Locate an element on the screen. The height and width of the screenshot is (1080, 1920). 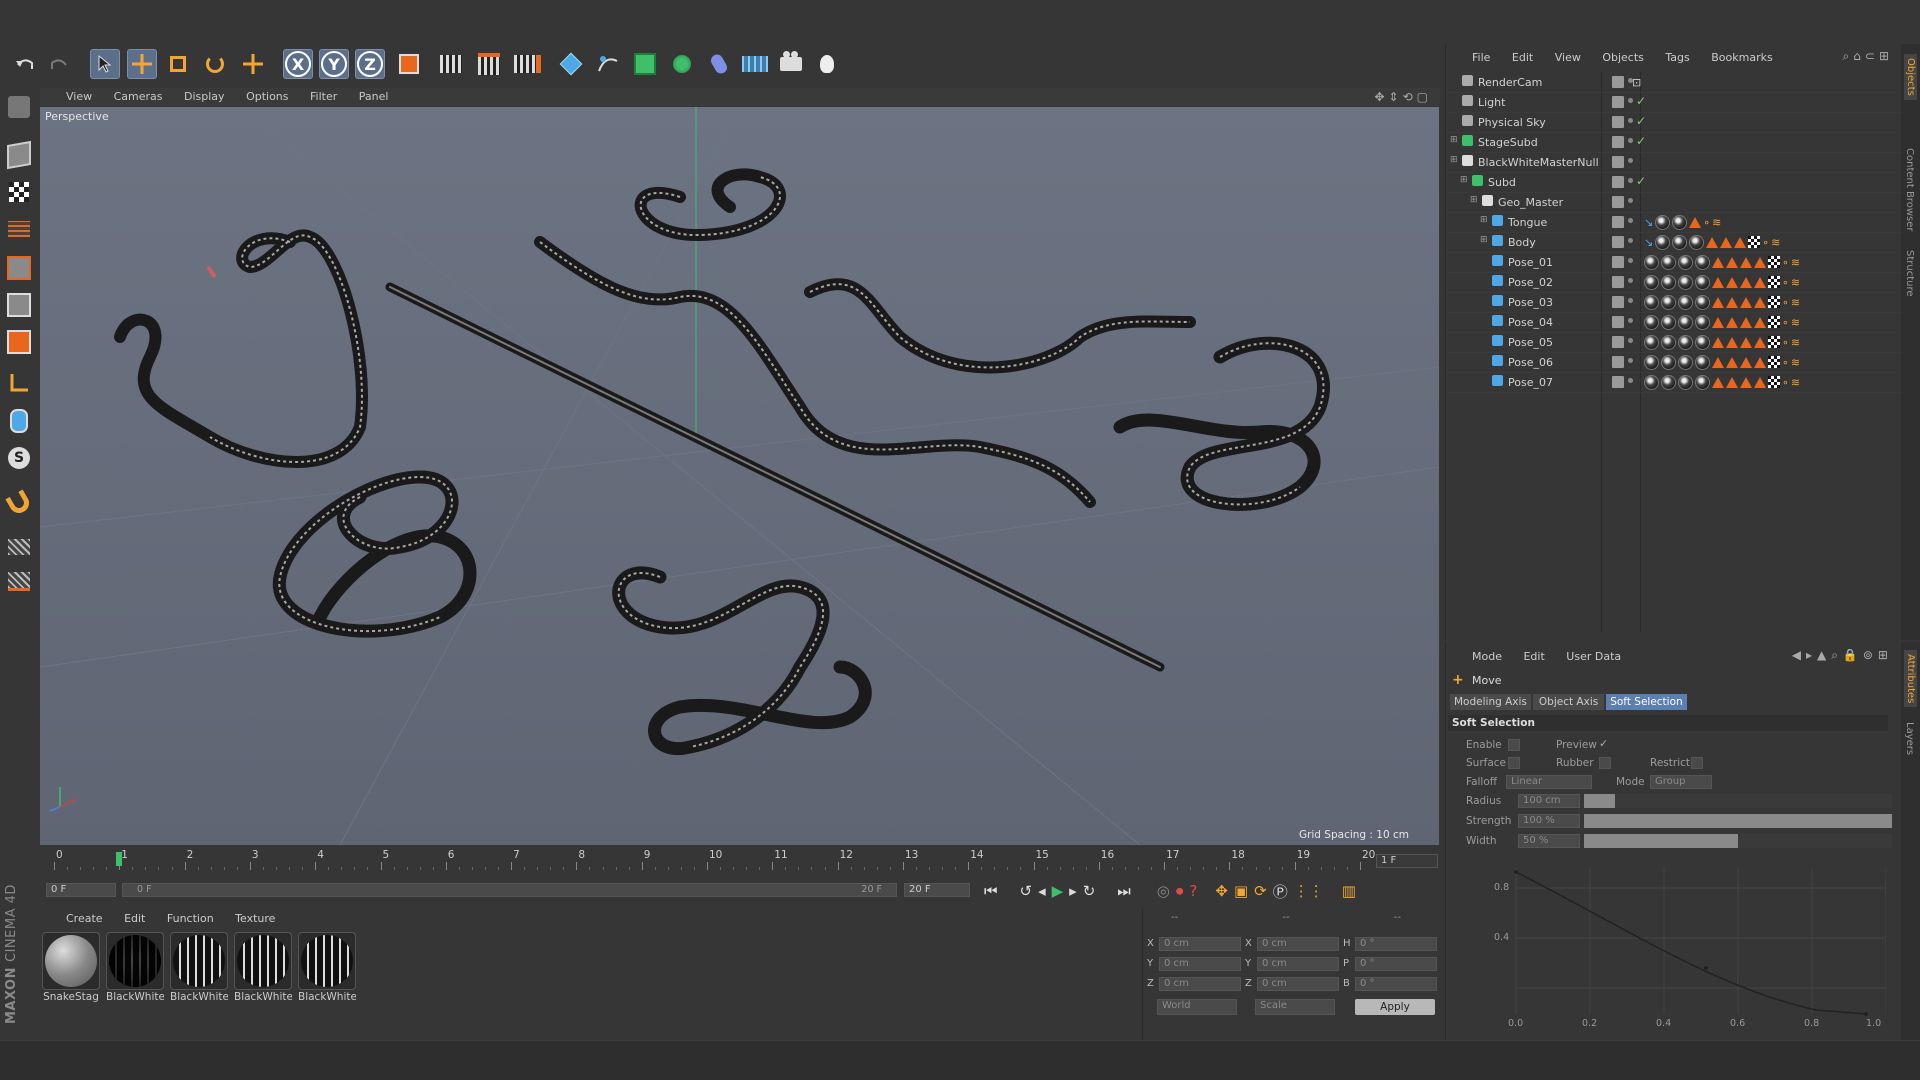
tab-attributes: Attributes is located at coordinates (1910, 679).